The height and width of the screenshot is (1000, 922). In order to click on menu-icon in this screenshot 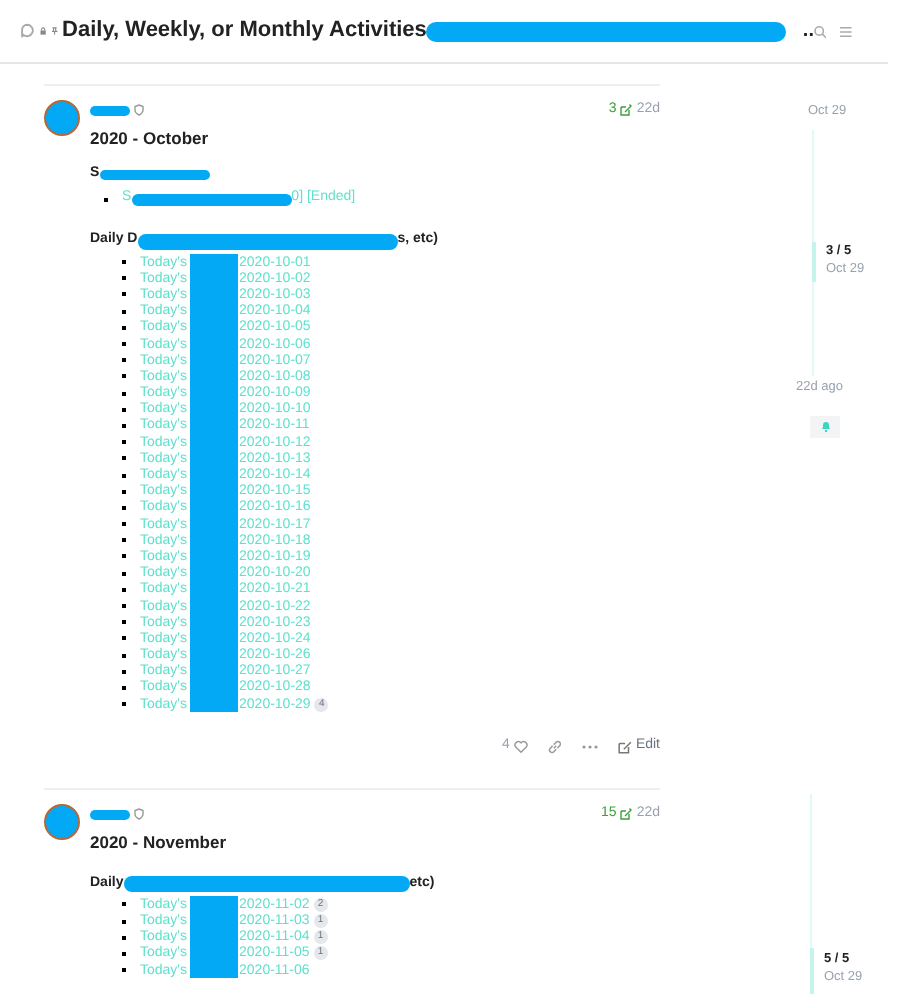, I will do `click(846, 31)`.